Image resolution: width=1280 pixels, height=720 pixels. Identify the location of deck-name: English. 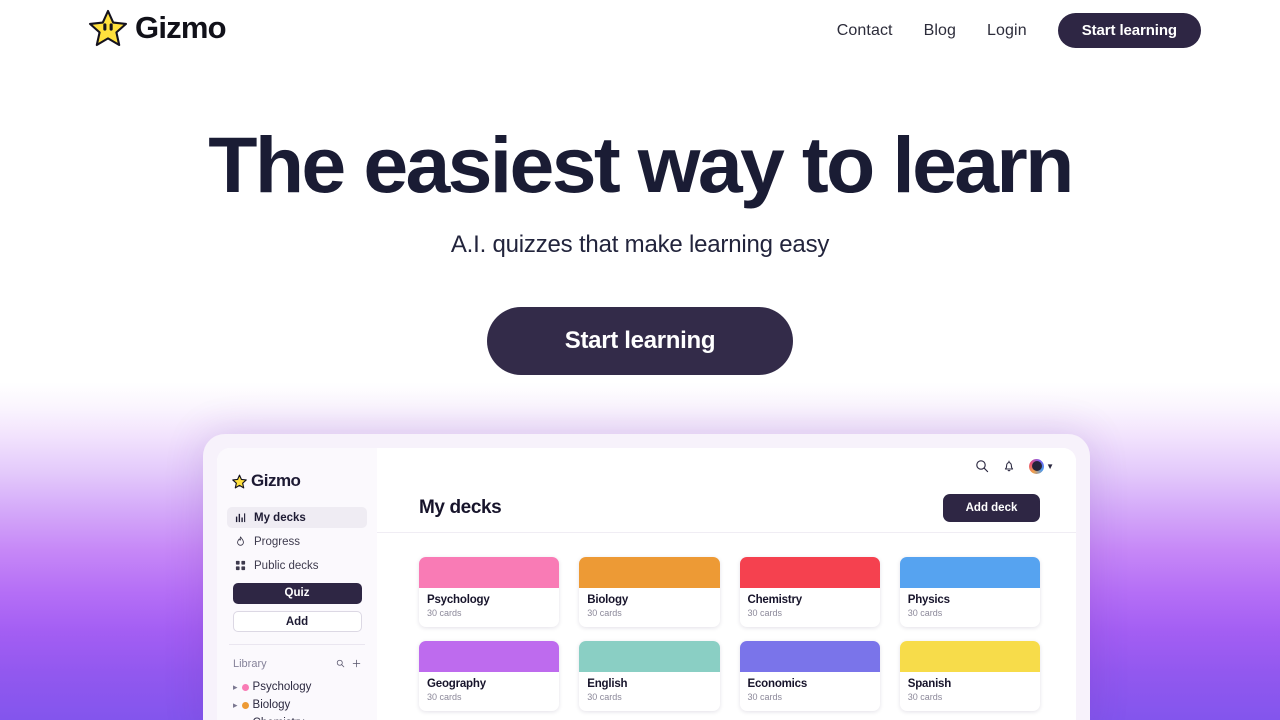
(607, 684).